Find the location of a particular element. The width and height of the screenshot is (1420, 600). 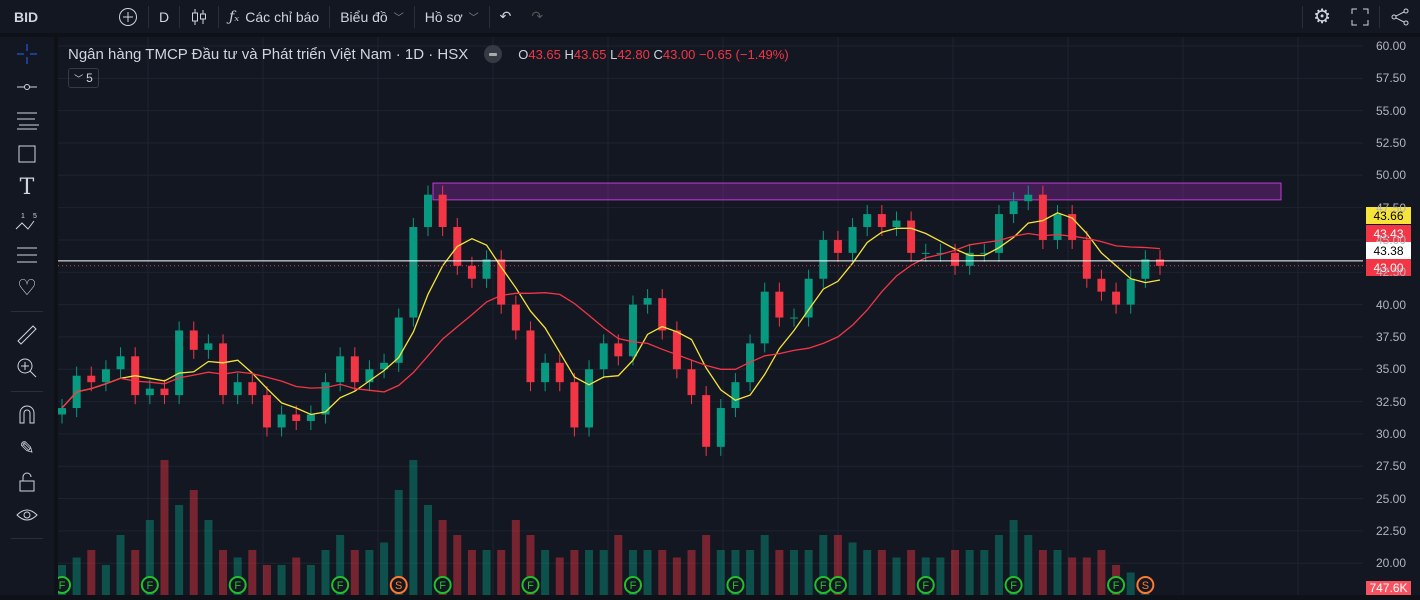

price-tick: 60.00 is located at coordinates (1391, 46).